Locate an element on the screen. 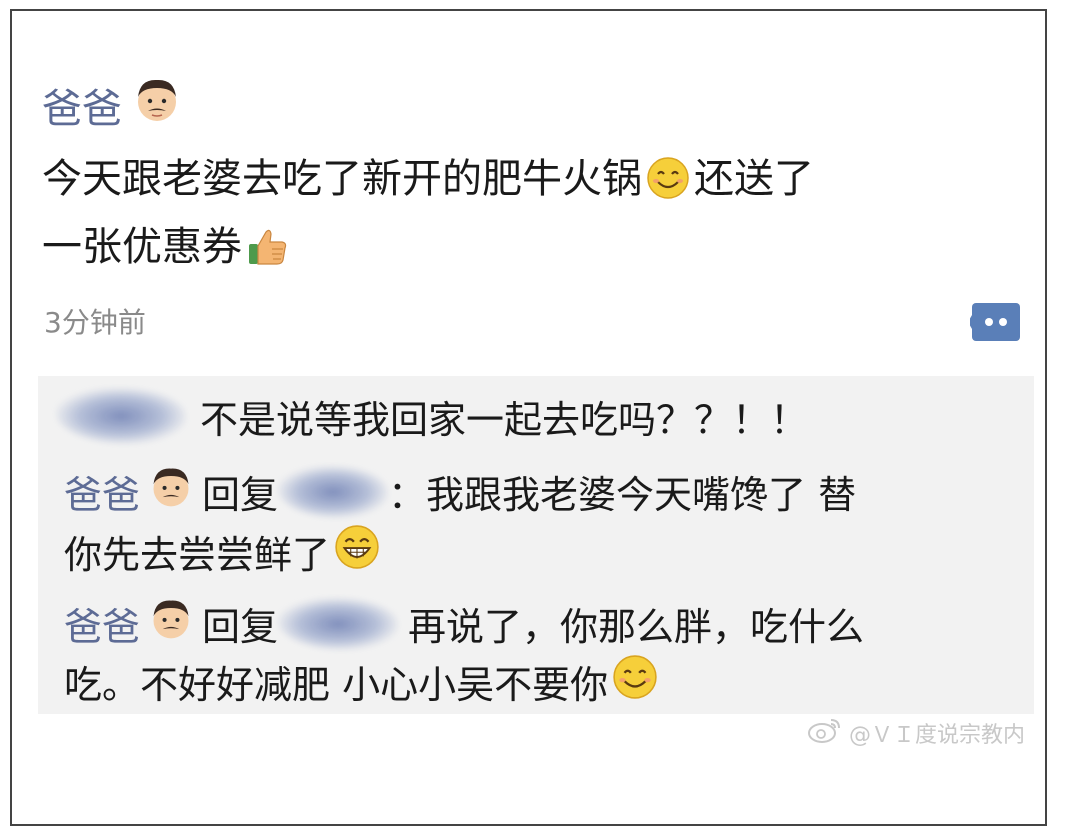 This screenshot has height=839, width=1066. reply-2-line-2: 吃。不好好减肥 小心小吴不要你 is located at coordinates (363, 681).